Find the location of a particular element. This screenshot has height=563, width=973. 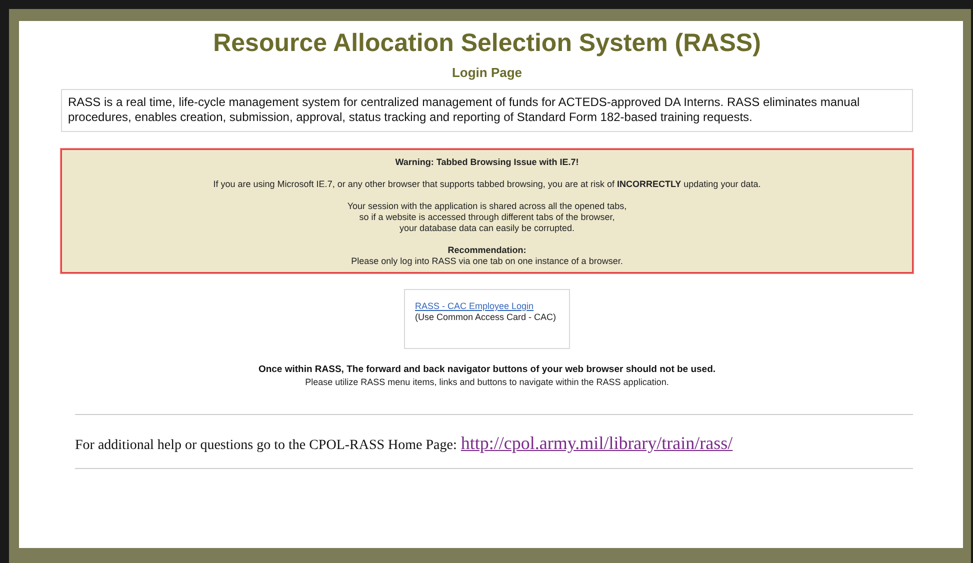

warning-text: If you are using Microsoft IE.7, or any other browser that supports tabbed browsing, you are at risk of INCORRECTLY updating your data. is located at coordinates (487, 184).